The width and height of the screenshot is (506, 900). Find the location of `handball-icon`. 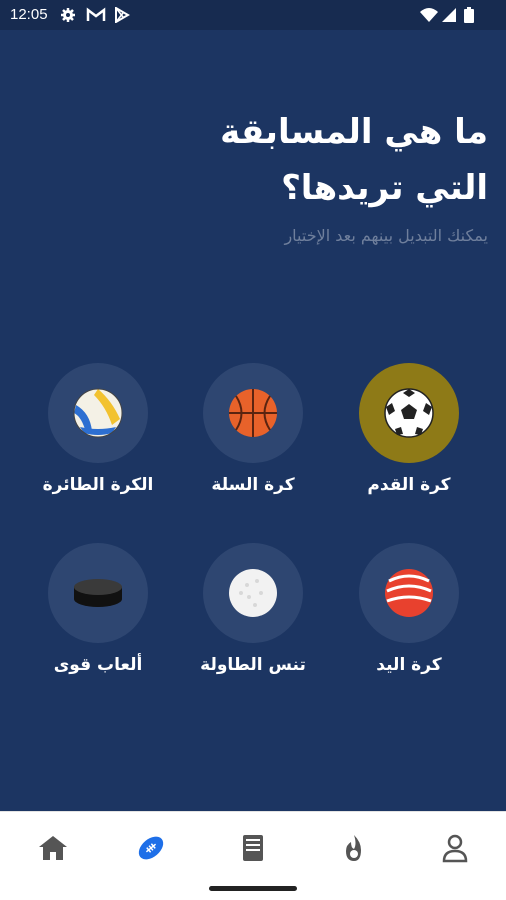

handball-icon is located at coordinates (409, 593).